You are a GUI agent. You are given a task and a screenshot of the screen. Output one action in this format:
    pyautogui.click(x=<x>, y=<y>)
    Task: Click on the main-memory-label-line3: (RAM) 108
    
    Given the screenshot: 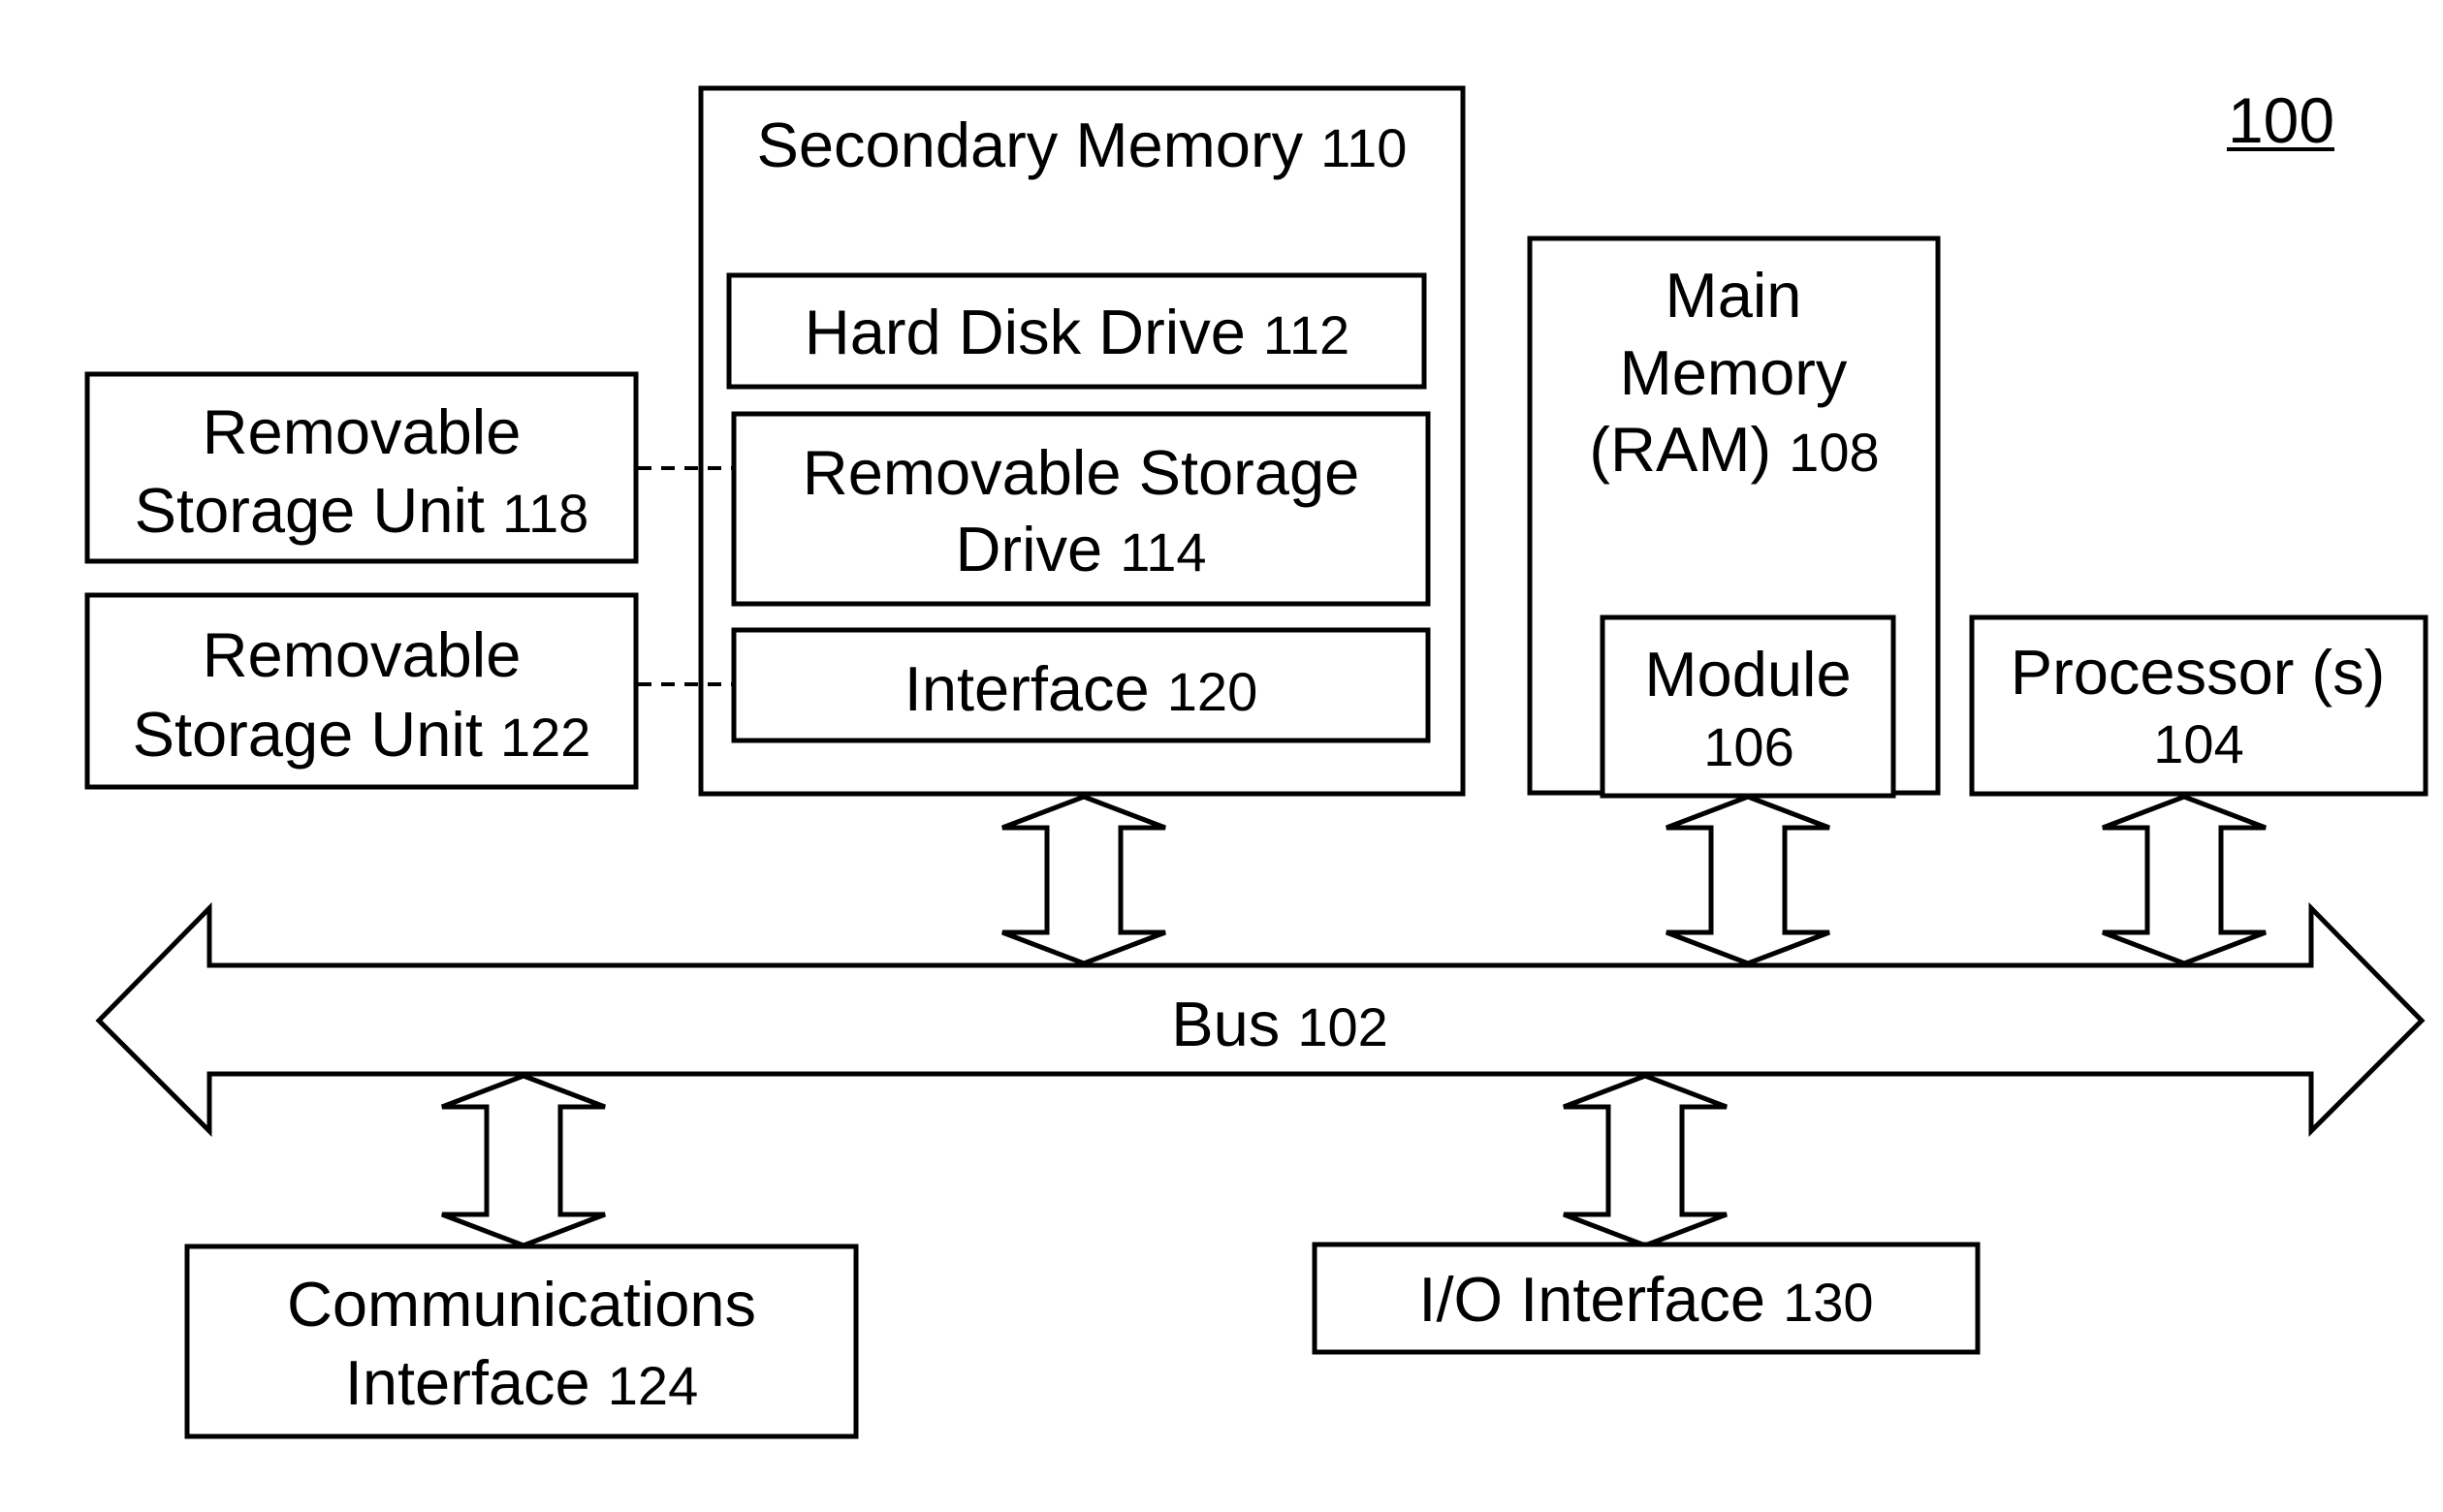 What is the action you would take?
    pyautogui.click(x=1734, y=450)
    